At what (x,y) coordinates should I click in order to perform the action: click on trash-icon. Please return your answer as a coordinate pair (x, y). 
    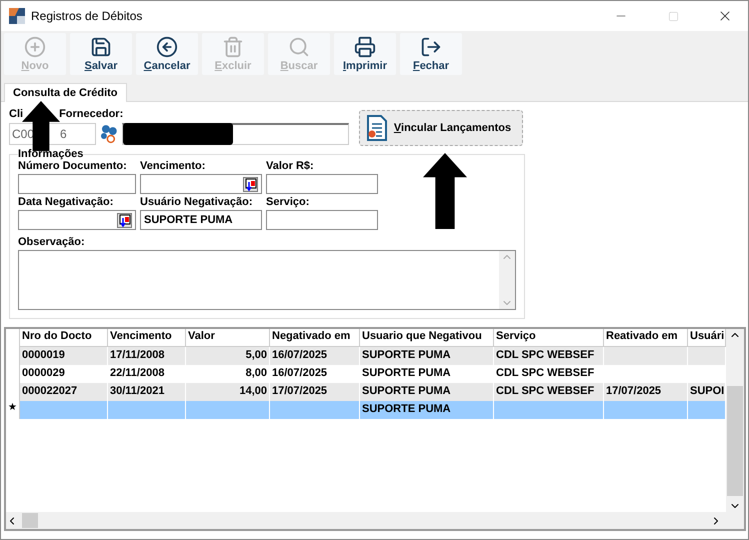
    Looking at the image, I should click on (233, 47).